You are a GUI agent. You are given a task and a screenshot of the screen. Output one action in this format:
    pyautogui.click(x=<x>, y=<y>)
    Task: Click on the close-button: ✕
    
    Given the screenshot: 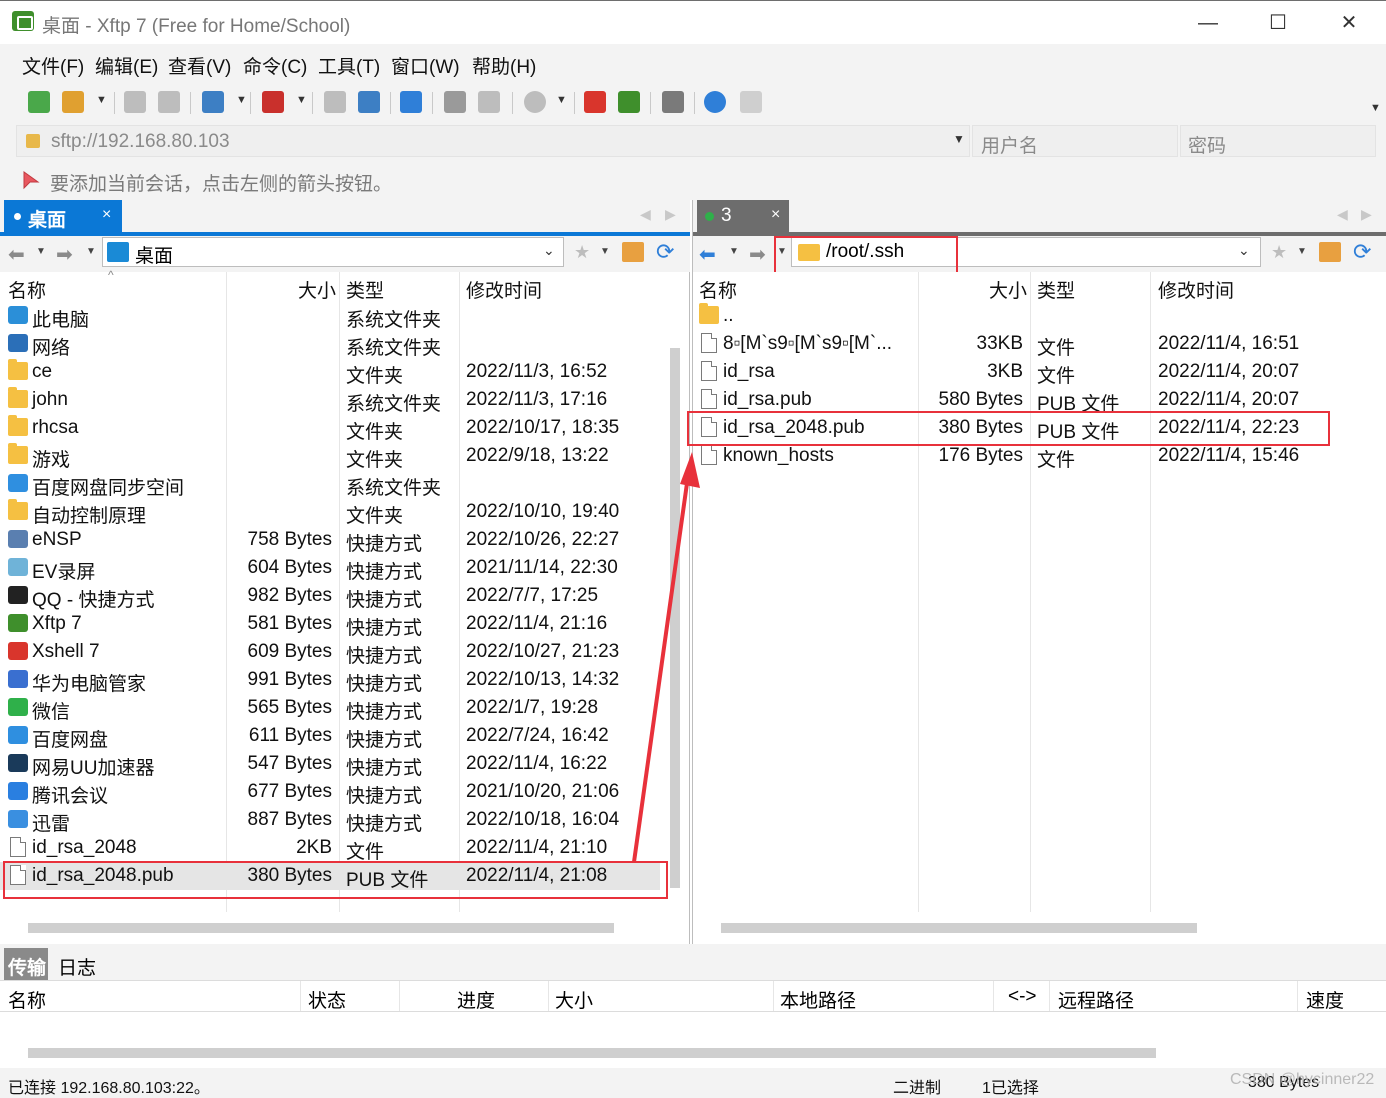 What is the action you would take?
    pyautogui.click(x=1349, y=23)
    